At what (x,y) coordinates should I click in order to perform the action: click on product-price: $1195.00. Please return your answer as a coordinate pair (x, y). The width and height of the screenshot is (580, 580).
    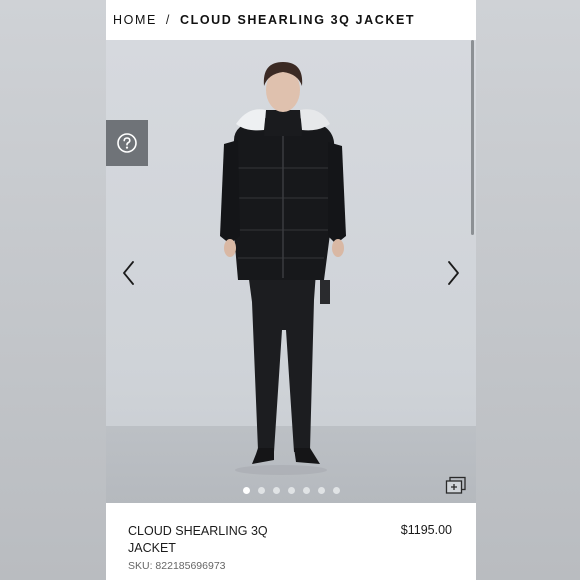
    Looking at the image, I should click on (426, 530).